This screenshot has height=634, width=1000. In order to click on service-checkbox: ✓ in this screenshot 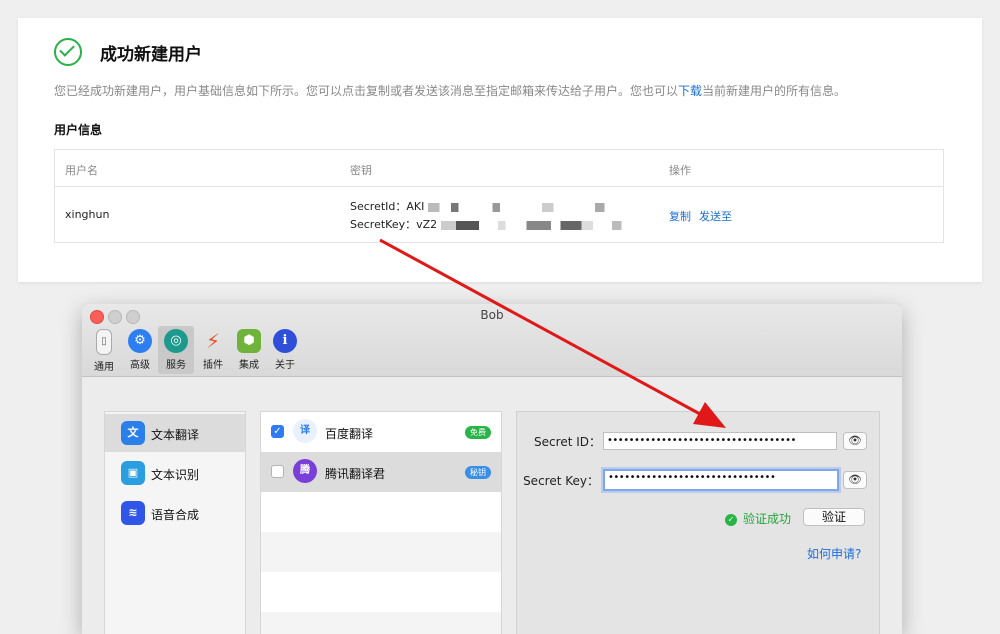, I will do `click(277, 431)`.